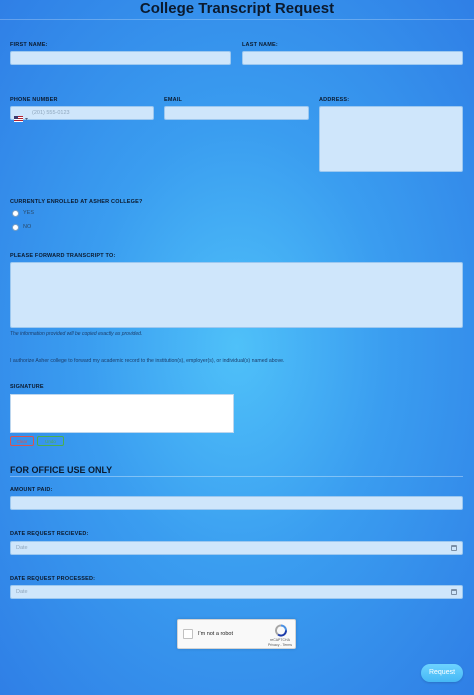 The height and width of the screenshot is (695, 474). Describe the element at coordinates (391, 139) in the screenshot. I see `address-textarea` at that location.